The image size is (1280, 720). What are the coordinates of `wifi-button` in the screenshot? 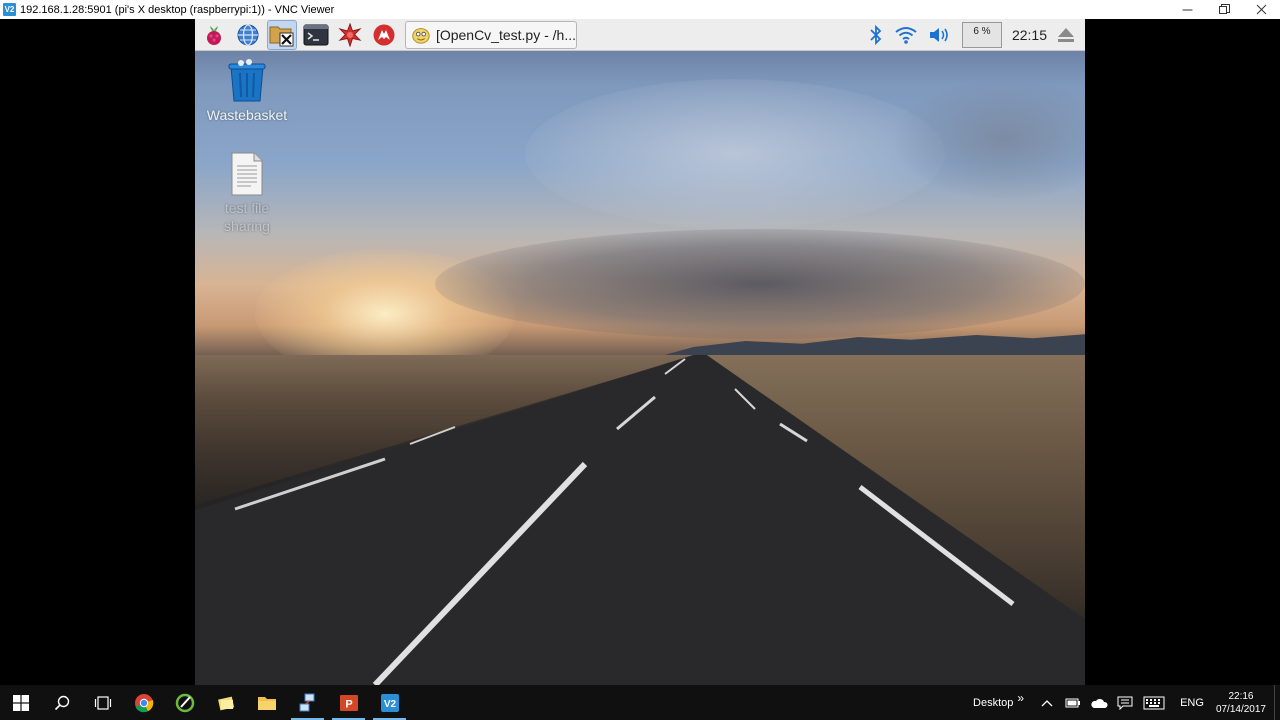 It's located at (906, 35).